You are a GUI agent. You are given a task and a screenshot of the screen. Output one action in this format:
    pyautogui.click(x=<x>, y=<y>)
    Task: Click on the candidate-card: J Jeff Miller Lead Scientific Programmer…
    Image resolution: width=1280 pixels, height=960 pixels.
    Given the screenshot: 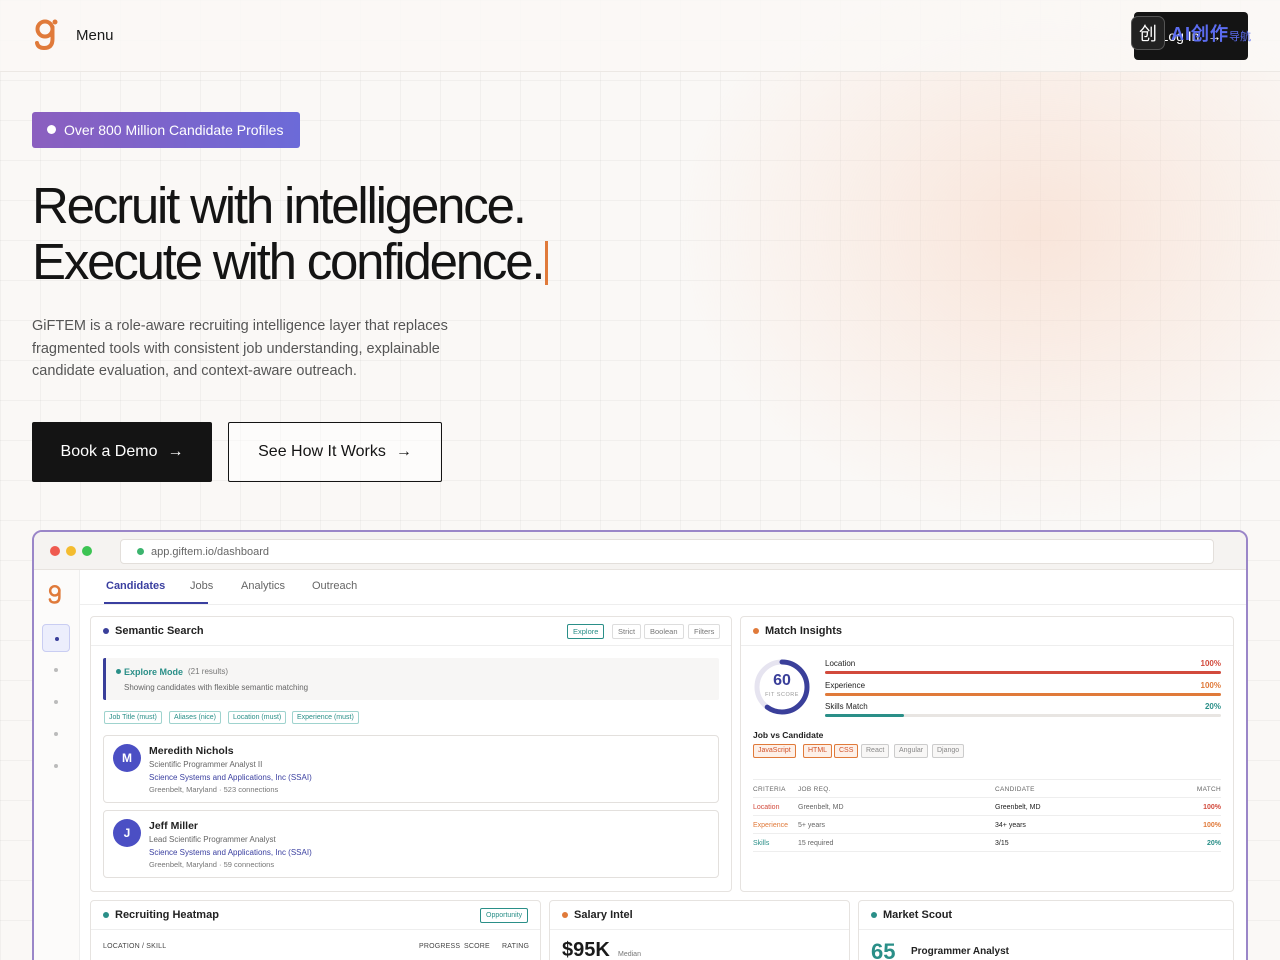 What is the action you would take?
    pyautogui.click(x=411, y=844)
    